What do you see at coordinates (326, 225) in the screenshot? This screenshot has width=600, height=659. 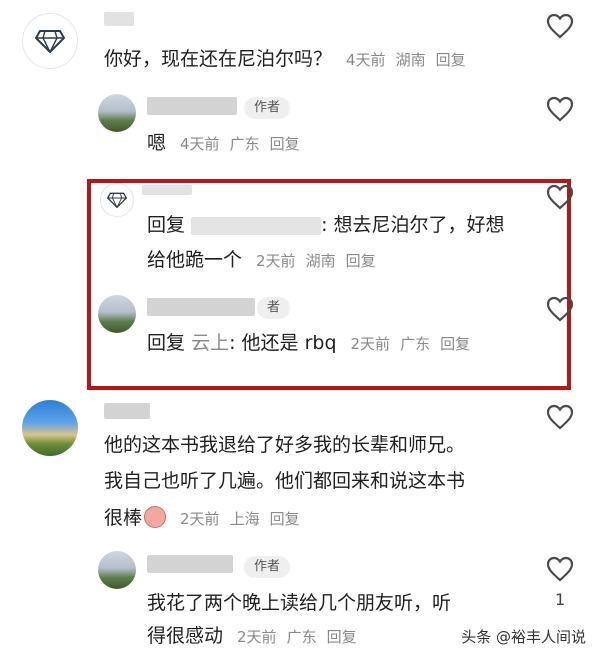 I see `comment-text: 回复 : 想去尼泊尔了，好想` at bounding box center [326, 225].